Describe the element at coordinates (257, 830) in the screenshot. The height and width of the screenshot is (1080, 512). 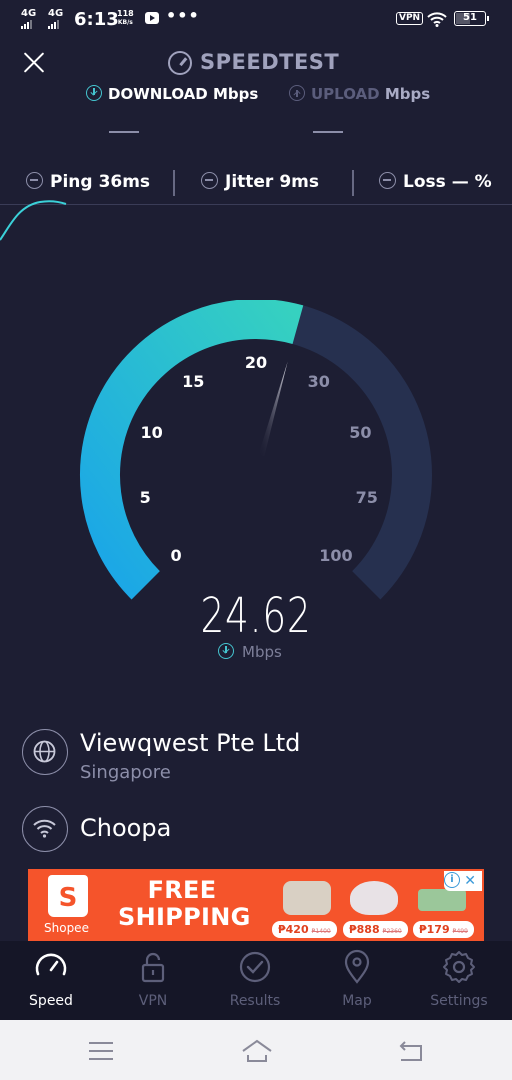
I see `server-row: Choopa` at that location.